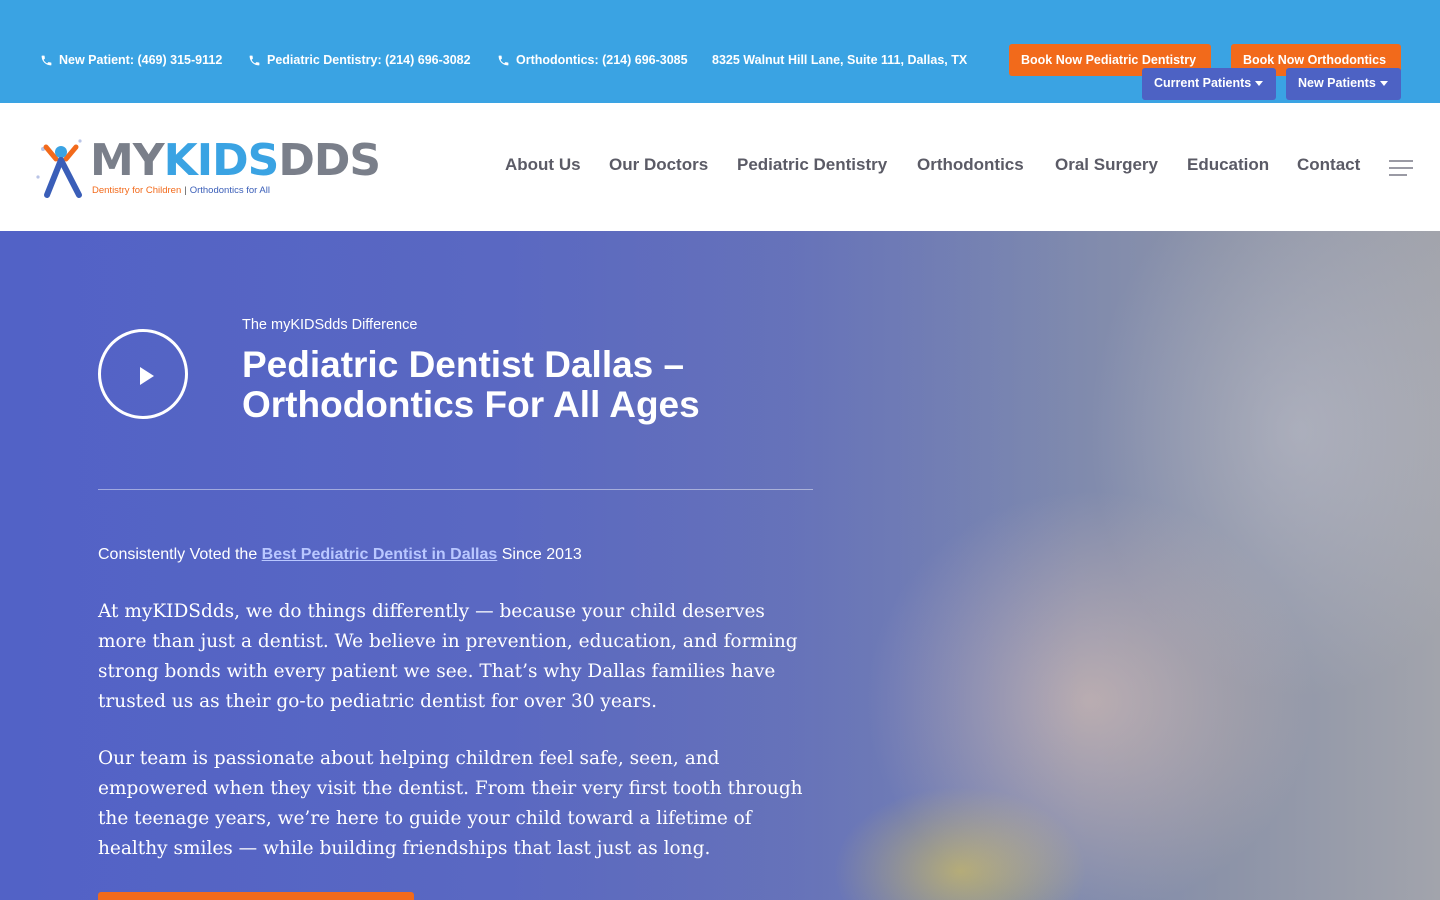  Describe the element at coordinates (147, 376) in the screenshot. I see `play-icon` at that location.